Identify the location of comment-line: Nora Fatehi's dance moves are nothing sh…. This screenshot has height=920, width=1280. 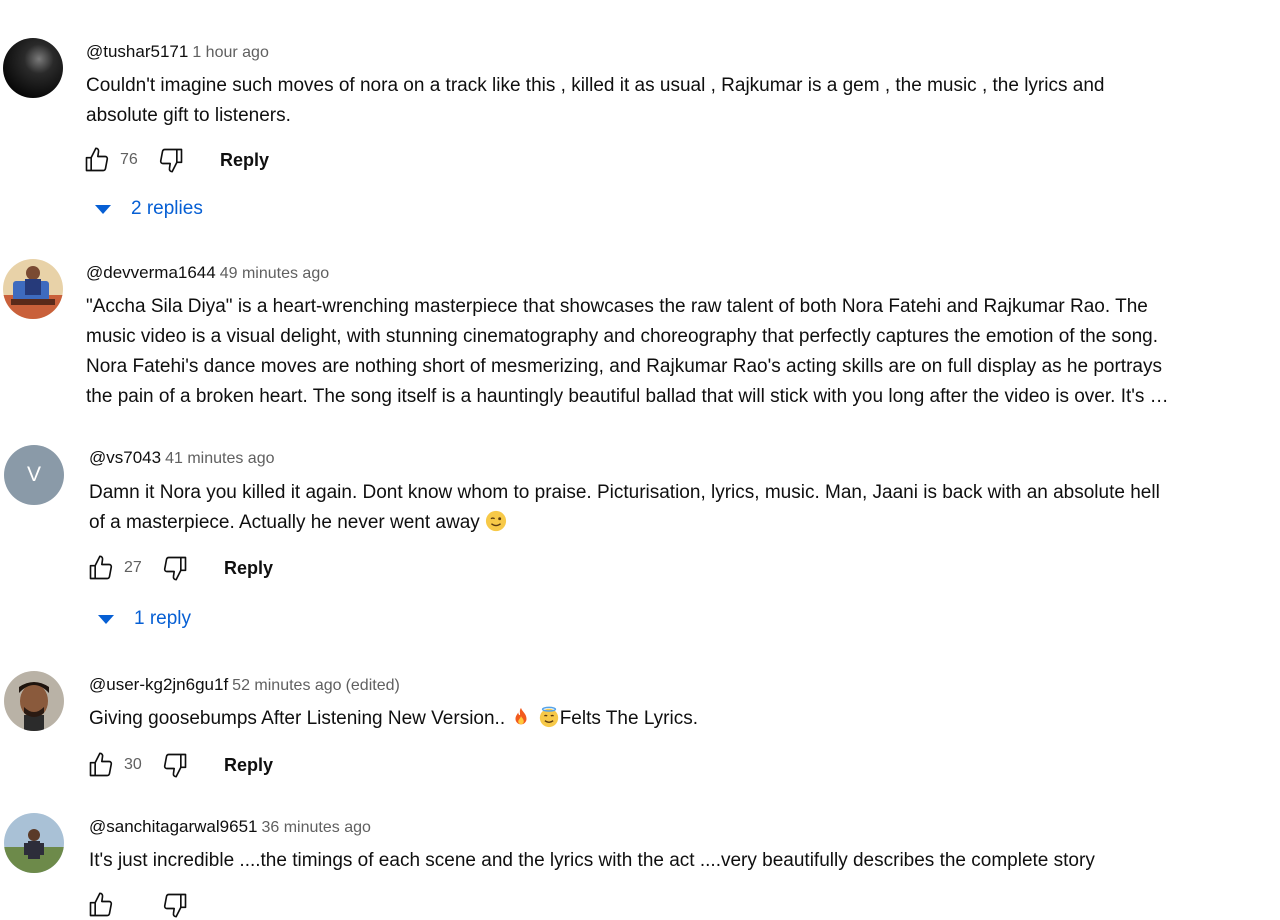
(624, 366).